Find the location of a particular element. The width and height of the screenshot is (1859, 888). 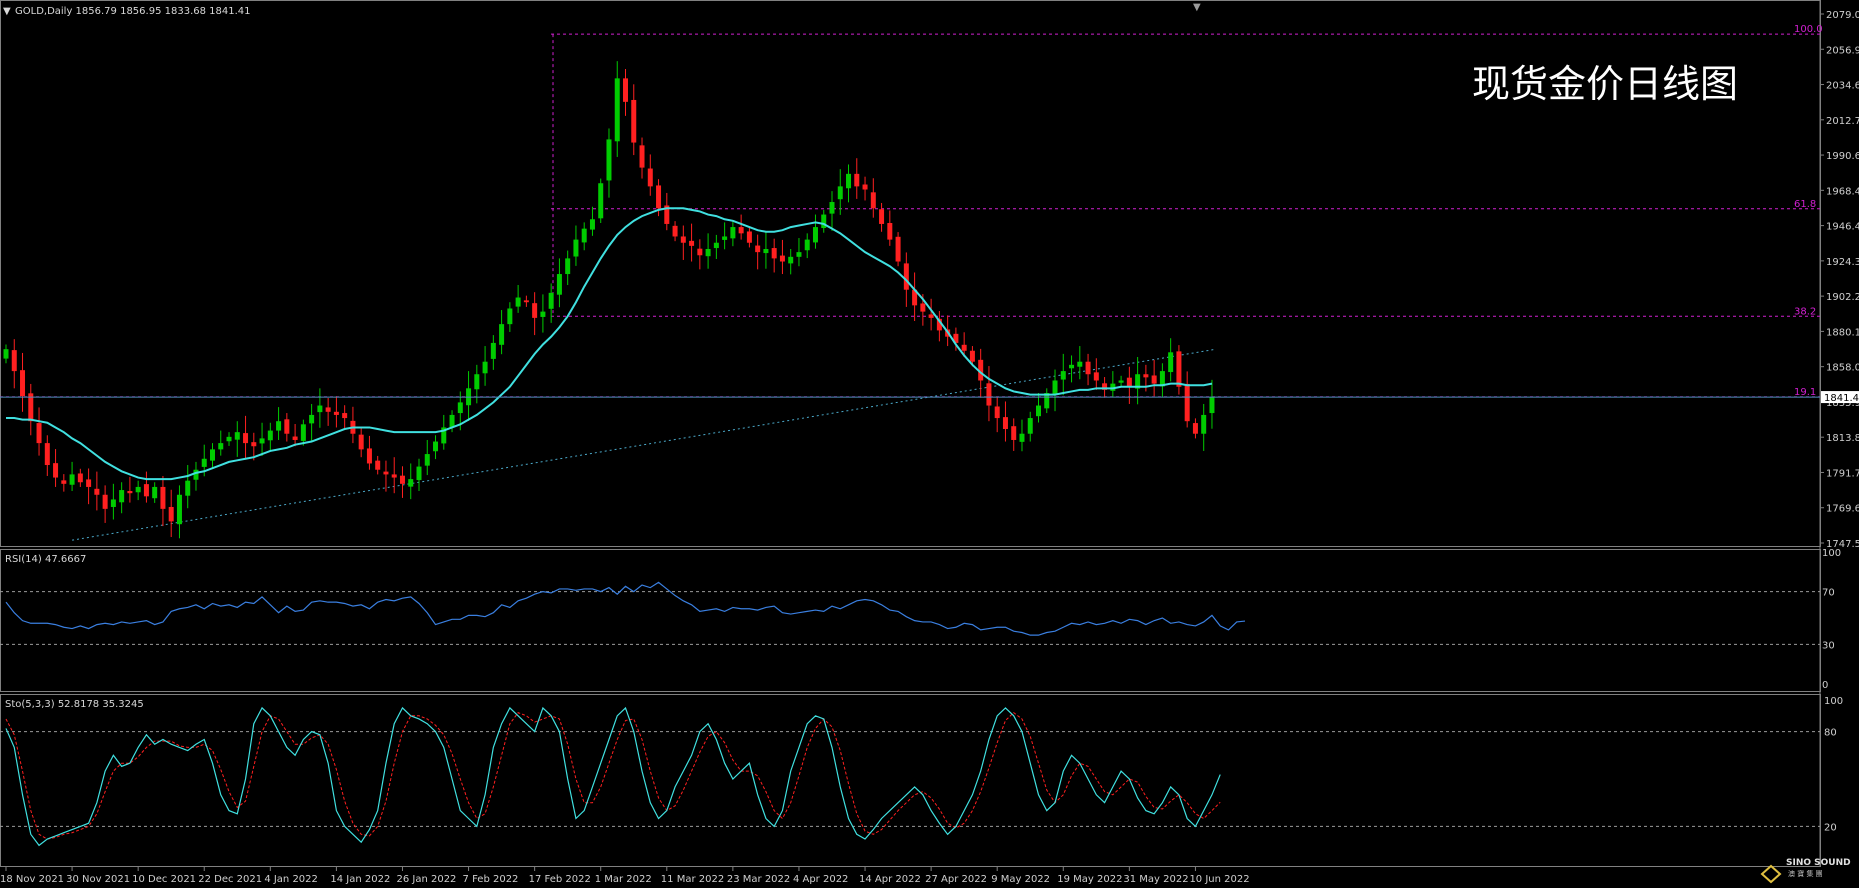

fib-level-label: 100.0 is located at coordinates (1808, 29).